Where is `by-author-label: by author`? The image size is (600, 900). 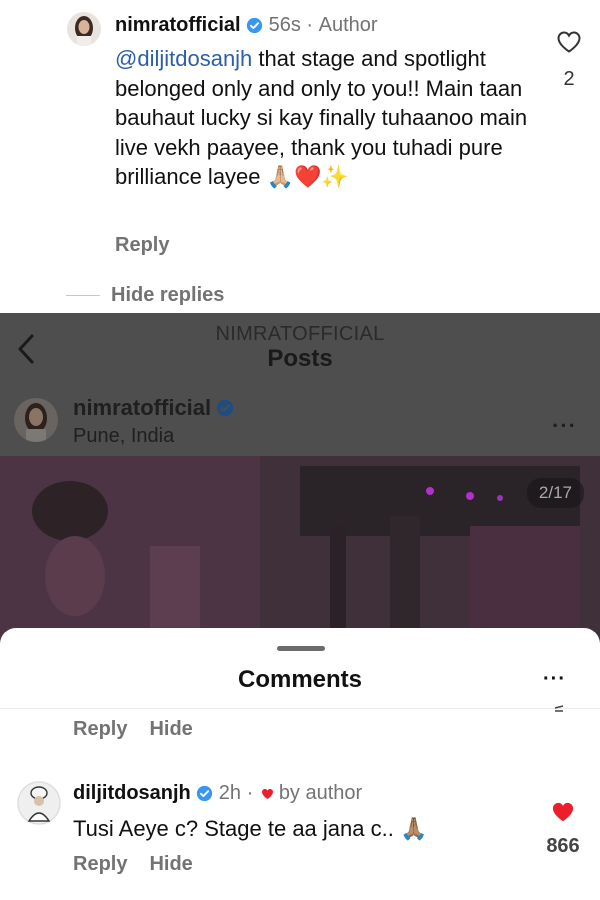
by-author-label: by author is located at coordinates (320, 793).